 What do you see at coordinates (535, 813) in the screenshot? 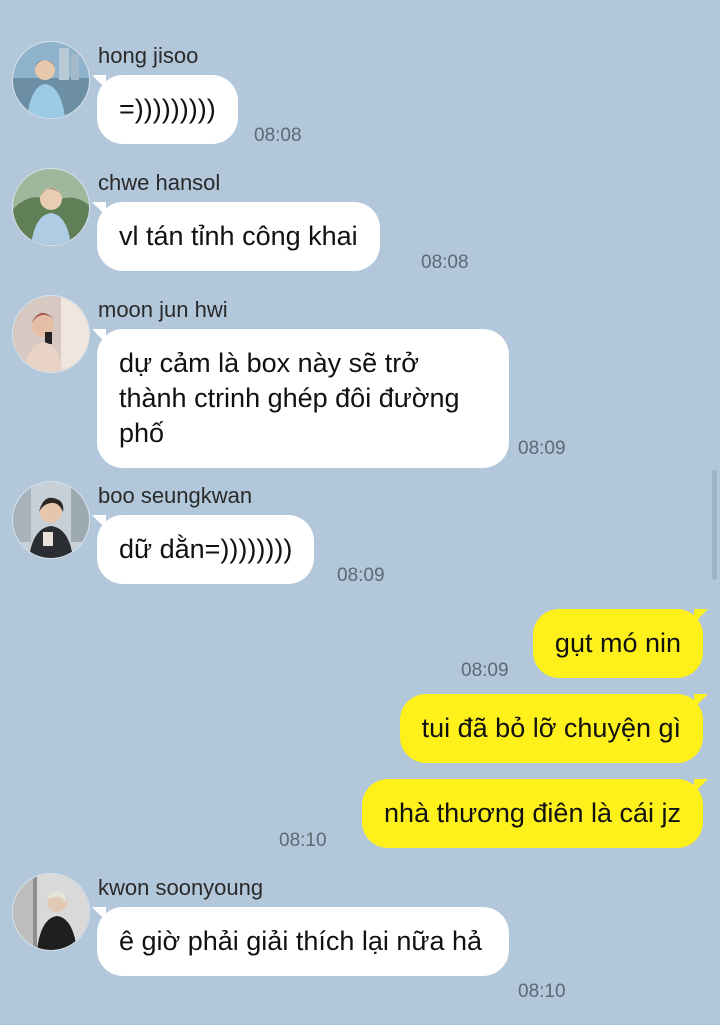
I see `message-bubble: nhà thương điên là cái jz` at bounding box center [535, 813].